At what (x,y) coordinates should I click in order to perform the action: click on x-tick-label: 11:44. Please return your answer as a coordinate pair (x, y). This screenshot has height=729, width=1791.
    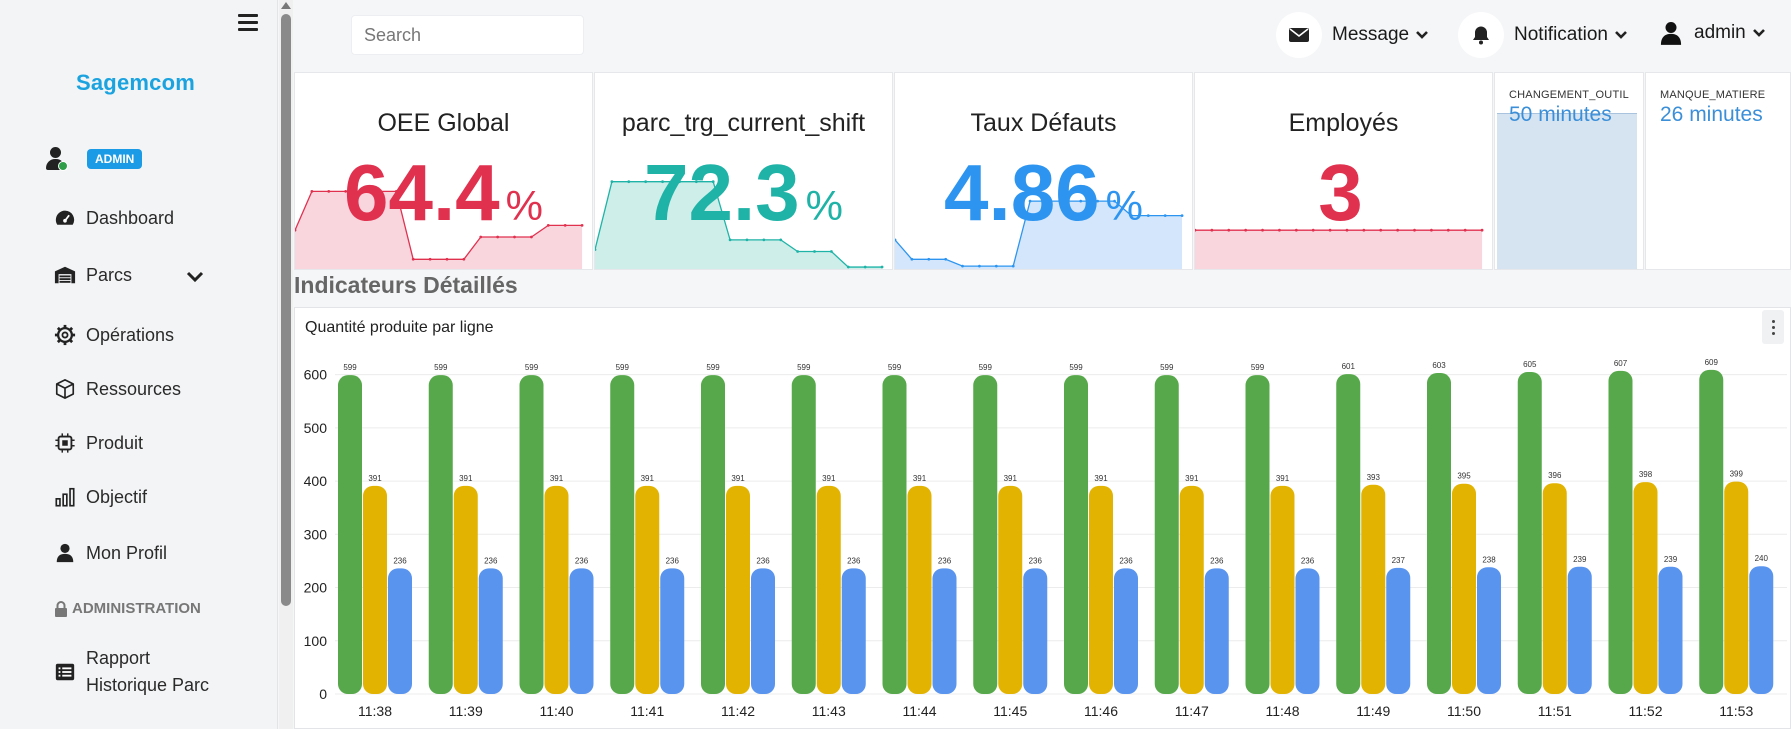
    Looking at the image, I should click on (920, 711).